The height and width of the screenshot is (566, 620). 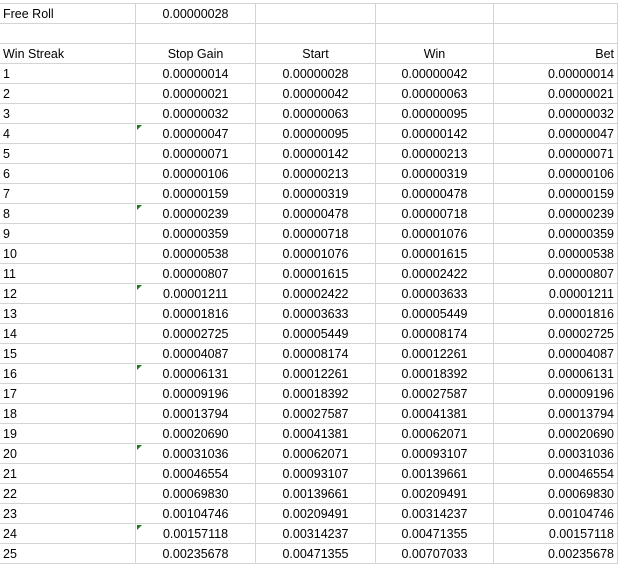 What do you see at coordinates (435, 553) in the screenshot?
I see `win-cell: 0.00707033` at bounding box center [435, 553].